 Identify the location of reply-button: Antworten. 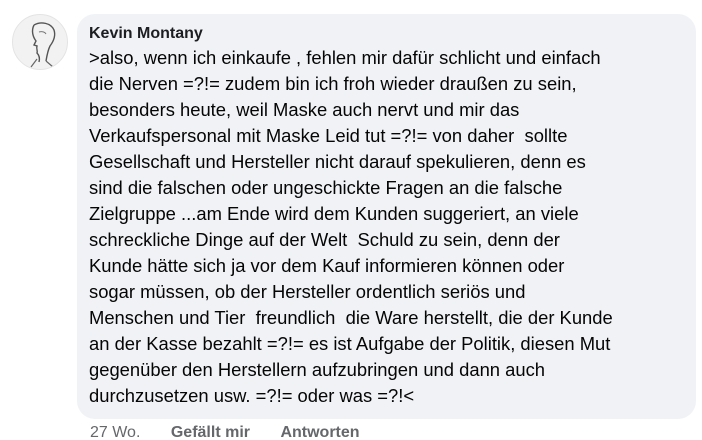
(319, 431).